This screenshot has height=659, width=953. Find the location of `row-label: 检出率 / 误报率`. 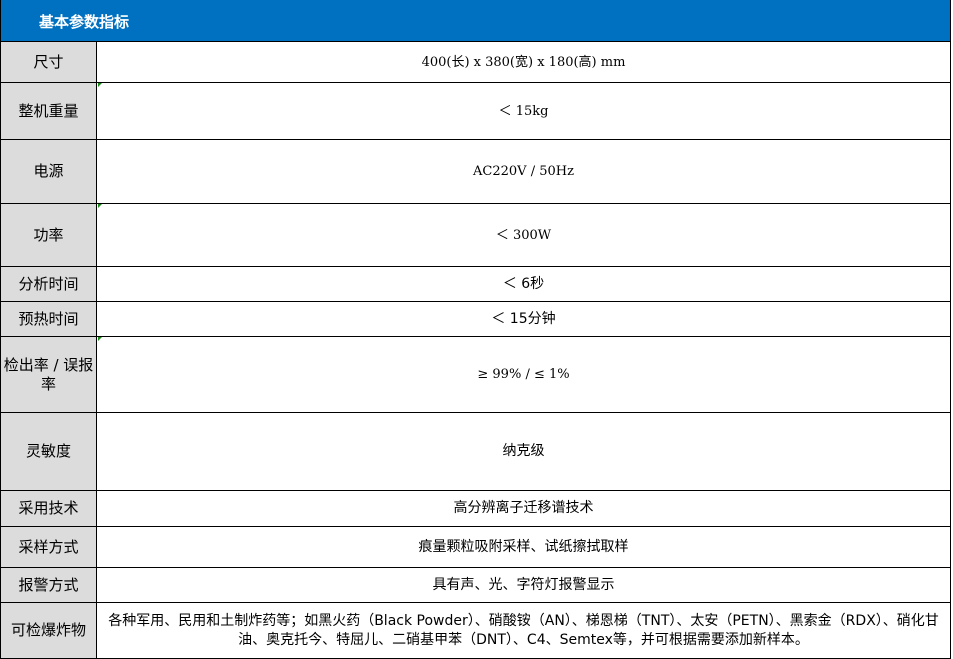

row-label: 检出率 / 误报率 is located at coordinates (49, 374).